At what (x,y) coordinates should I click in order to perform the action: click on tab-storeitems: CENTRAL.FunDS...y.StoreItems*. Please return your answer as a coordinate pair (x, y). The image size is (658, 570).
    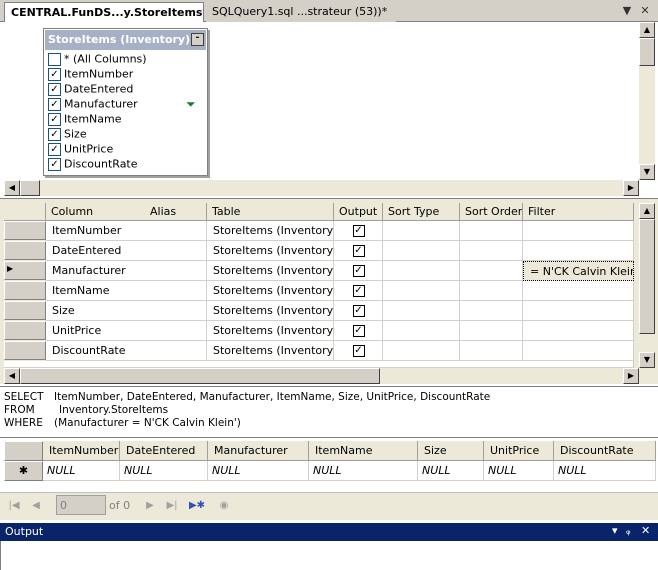
    Looking at the image, I should click on (104, 12).